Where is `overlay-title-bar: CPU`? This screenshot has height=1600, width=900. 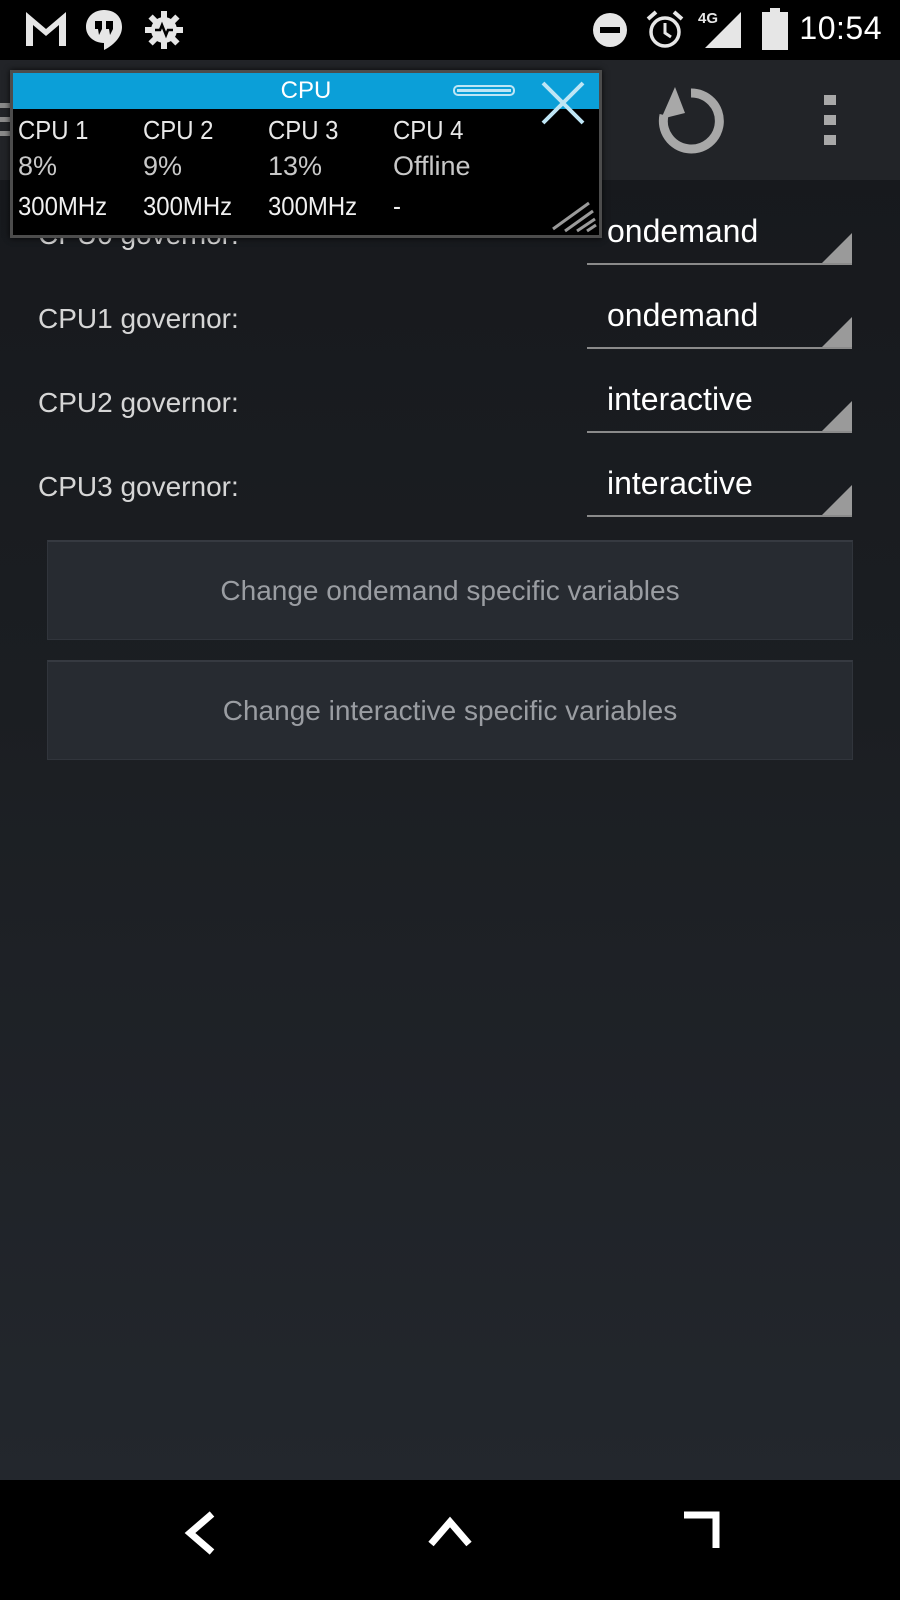
overlay-title-bar: CPU is located at coordinates (306, 99).